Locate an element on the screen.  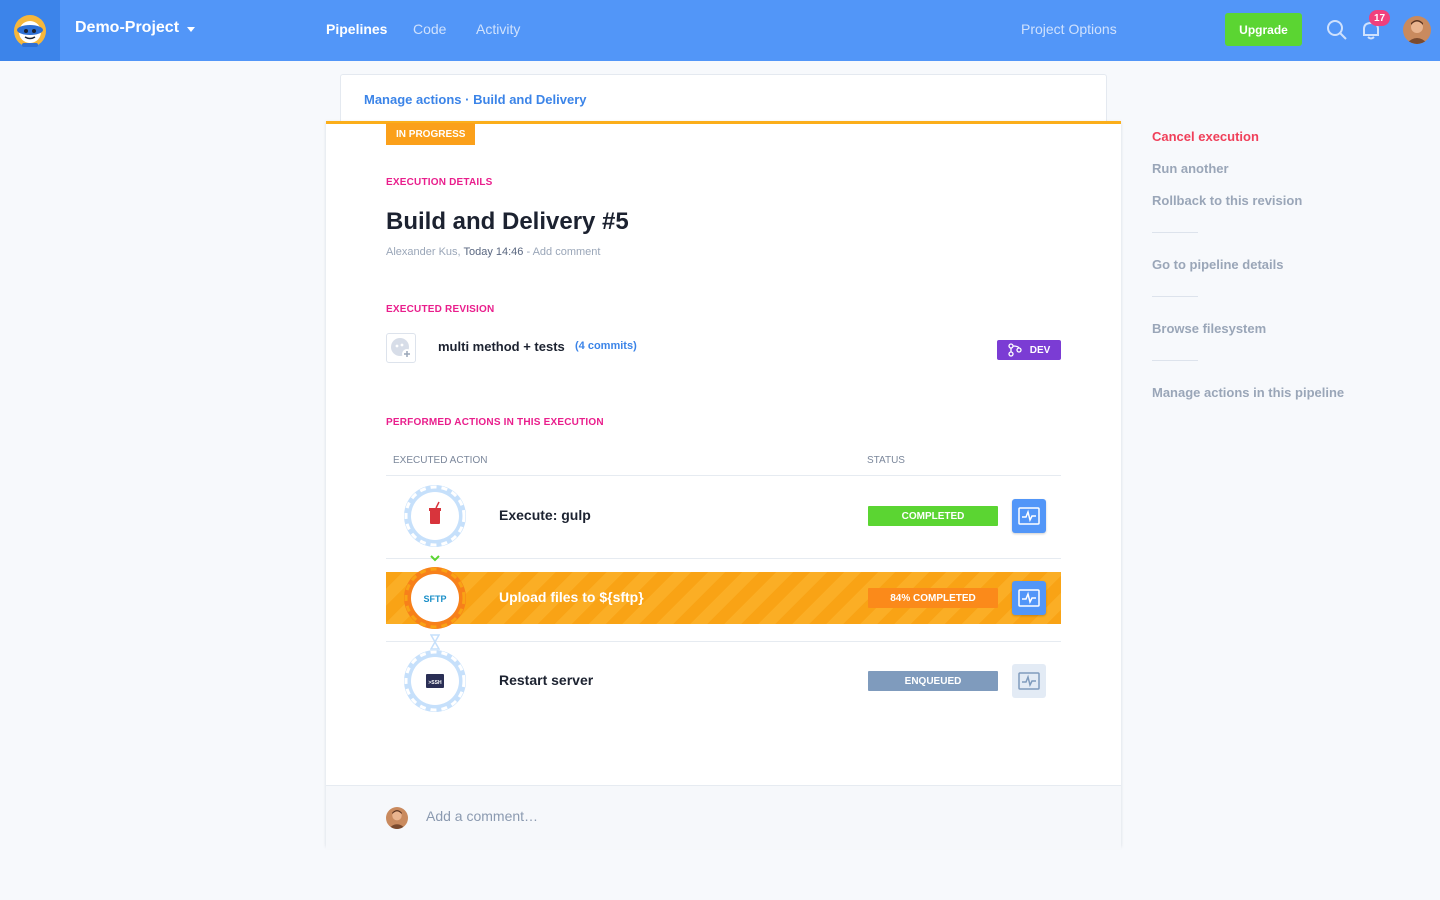
branch-icon is located at coordinates (1015, 350).